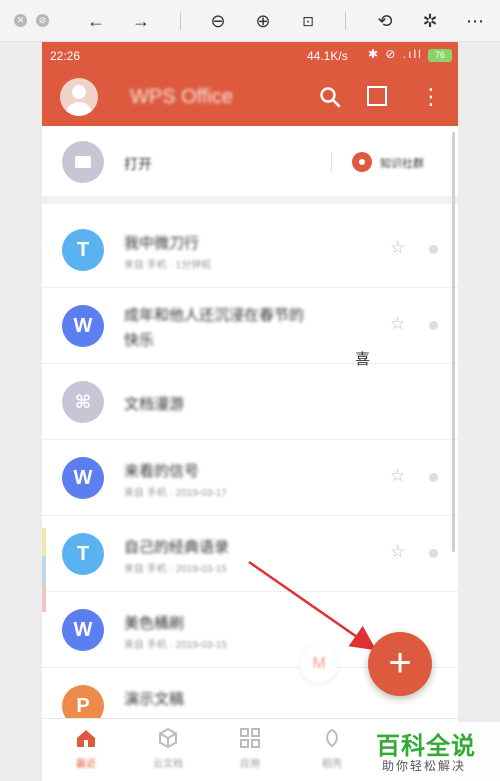 The height and width of the screenshot is (781, 500). I want to click on more-options-icon: ⋯, so click(475, 21).